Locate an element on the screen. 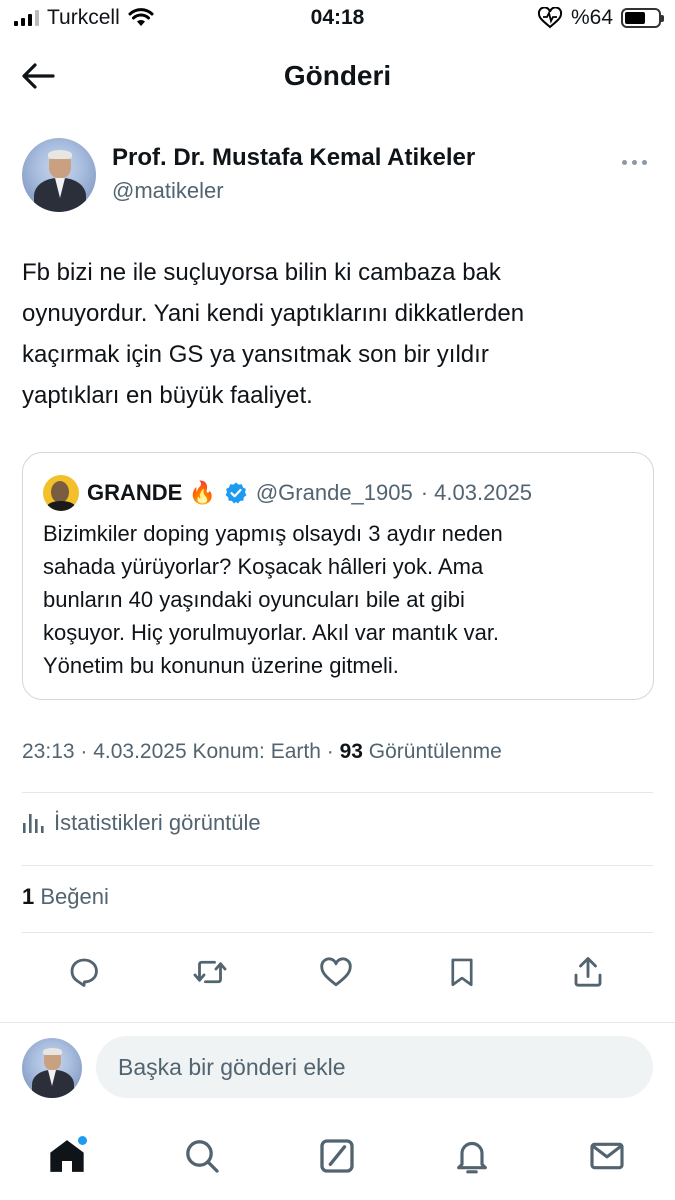 Image resolution: width=675 pixels, height=1200 pixels. status-right: %64 is located at coordinates (600, 18).